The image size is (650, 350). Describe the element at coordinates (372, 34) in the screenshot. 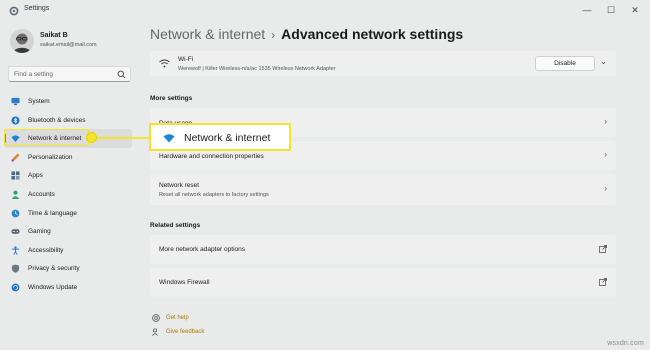

I see `page-title: Advanced network settings` at that location.